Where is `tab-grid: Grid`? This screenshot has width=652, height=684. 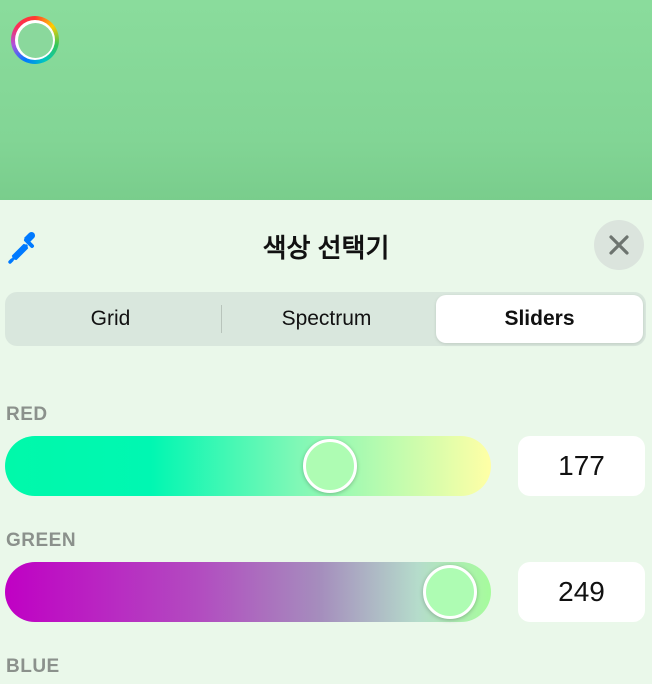 tab-grid: Grid is located at coordinates (110, 319).